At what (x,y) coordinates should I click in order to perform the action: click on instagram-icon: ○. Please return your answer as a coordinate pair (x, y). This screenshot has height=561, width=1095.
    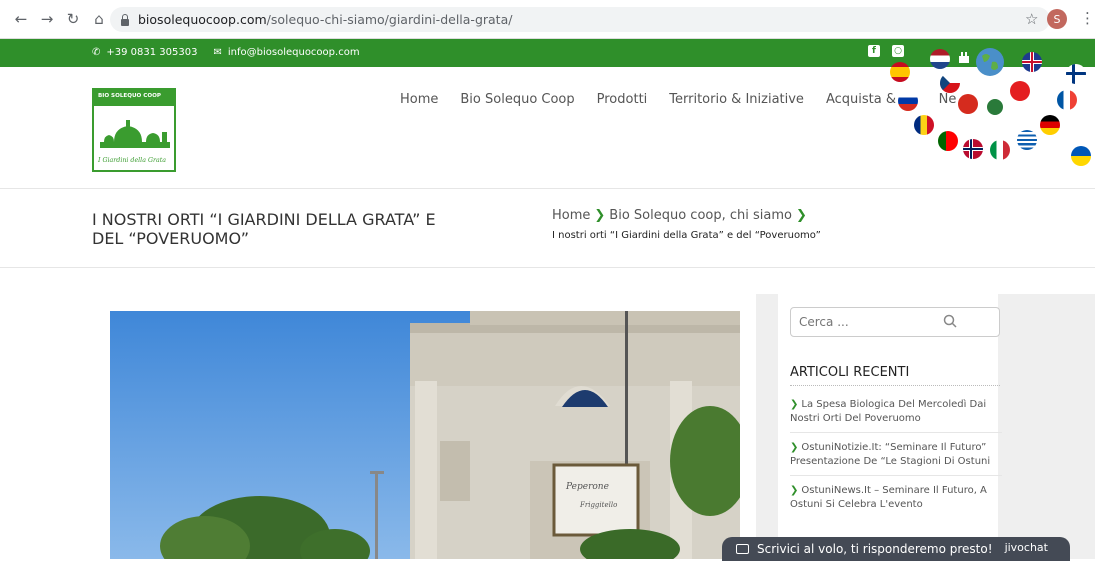
    Looking at the image, I should click on (898, 51).